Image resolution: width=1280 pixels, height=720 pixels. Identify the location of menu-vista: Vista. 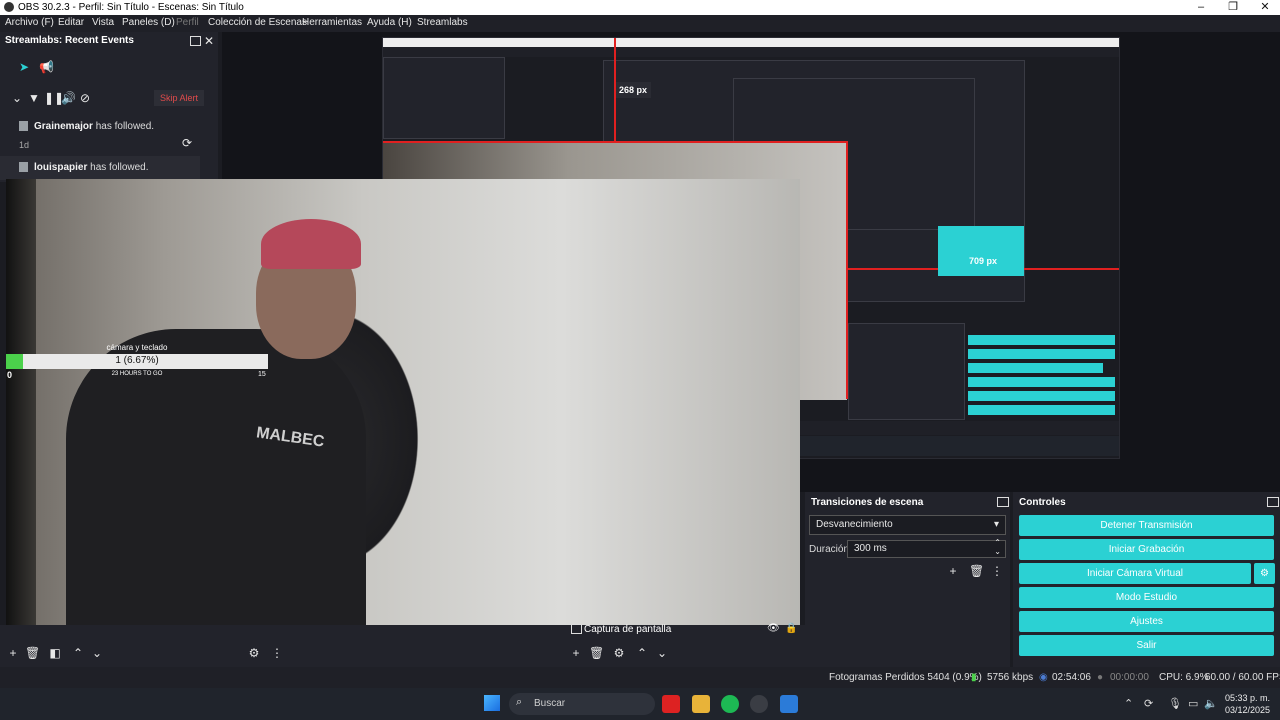
(103, 22).